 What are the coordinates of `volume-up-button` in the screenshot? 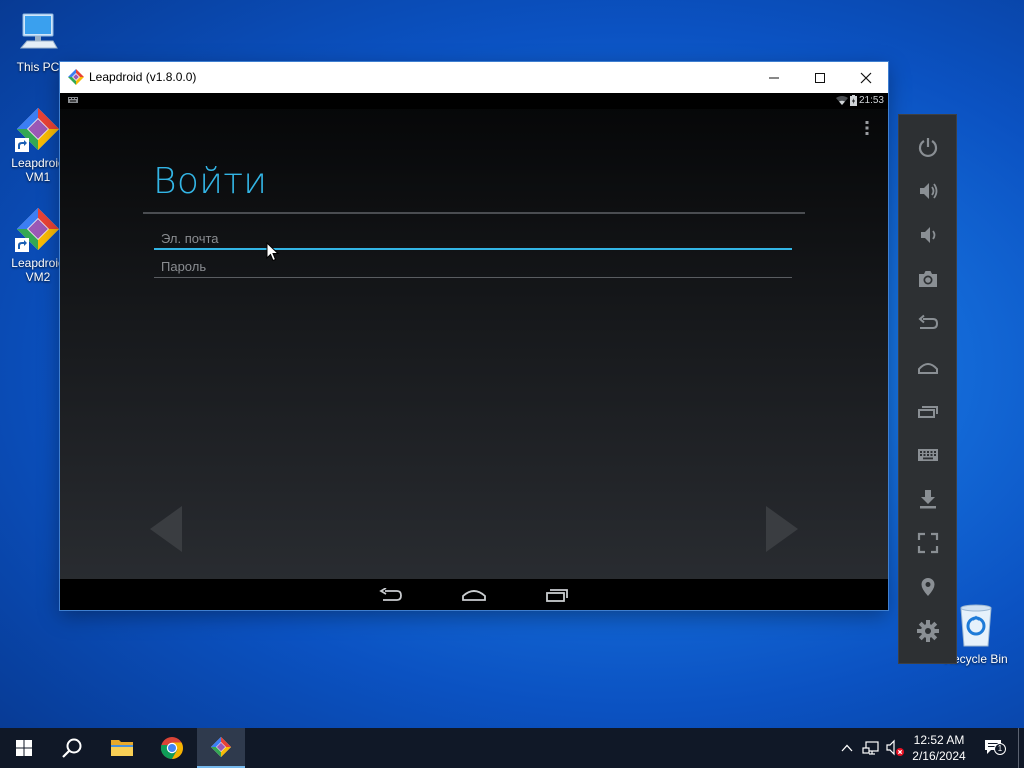 It's located at (927, 191).